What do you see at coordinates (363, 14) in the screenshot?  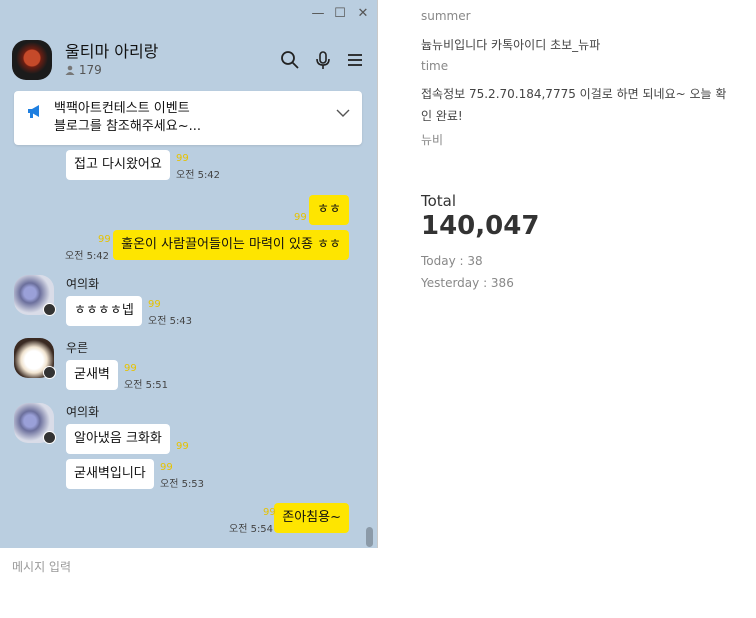 I see `close-button: ✕` at bounding box center [363, 14].